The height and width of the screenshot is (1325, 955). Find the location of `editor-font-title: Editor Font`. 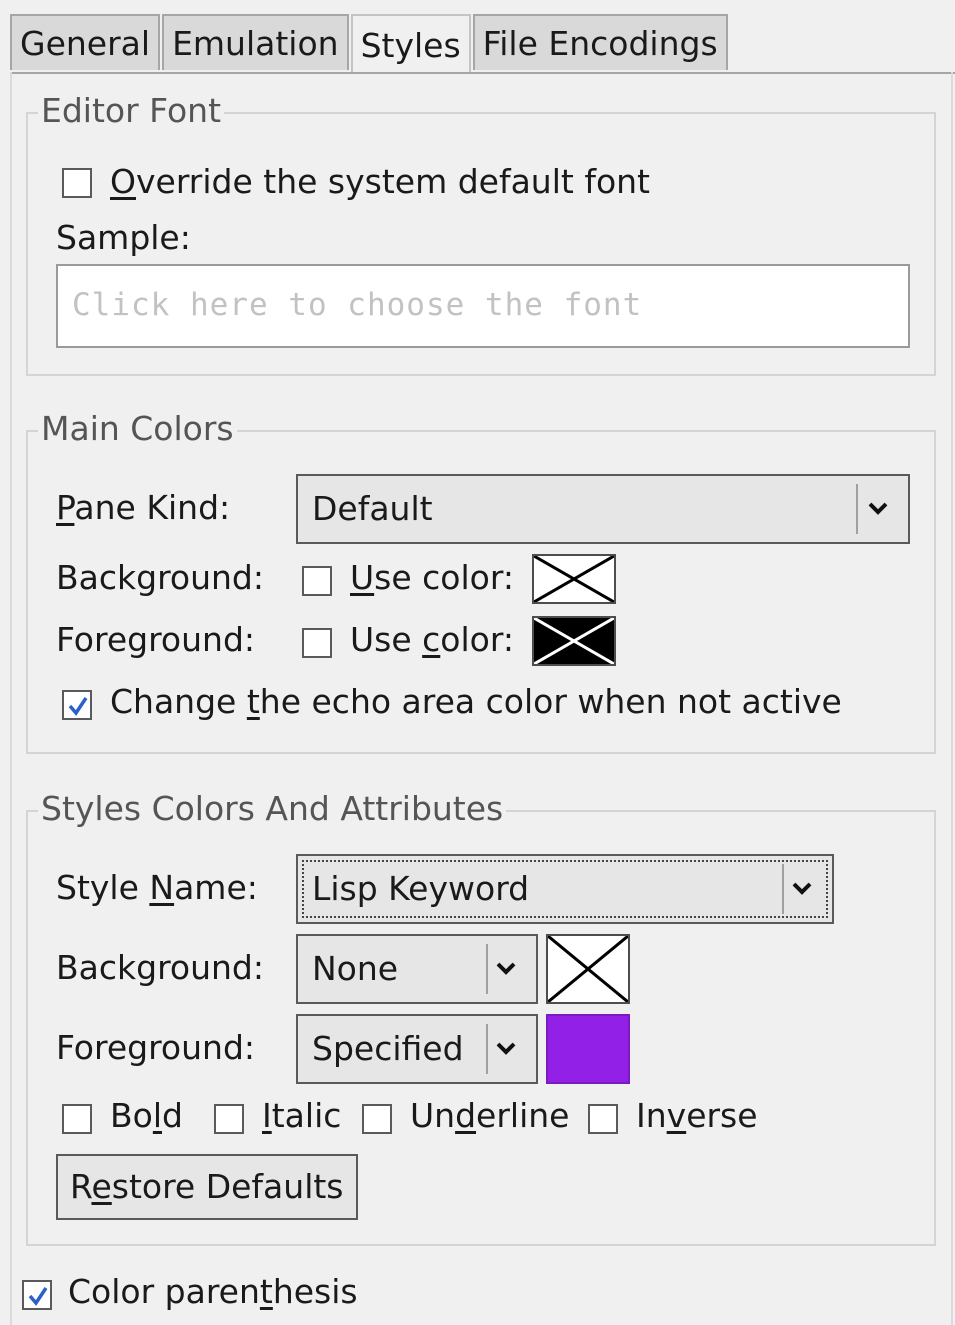

editor-font-title: Editor Font is located at coordinates (131, 111).